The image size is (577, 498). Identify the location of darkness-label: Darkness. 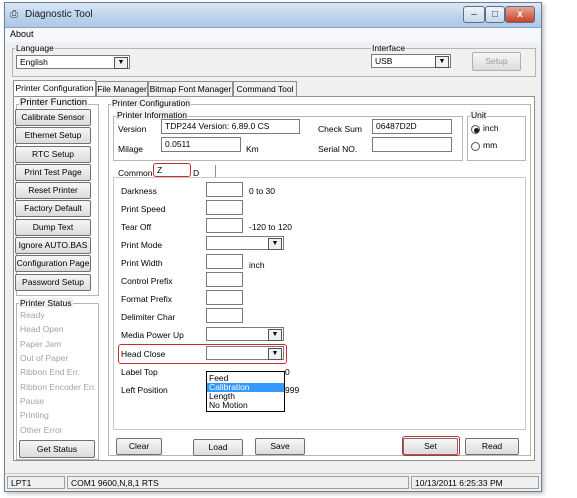
(139, 191).